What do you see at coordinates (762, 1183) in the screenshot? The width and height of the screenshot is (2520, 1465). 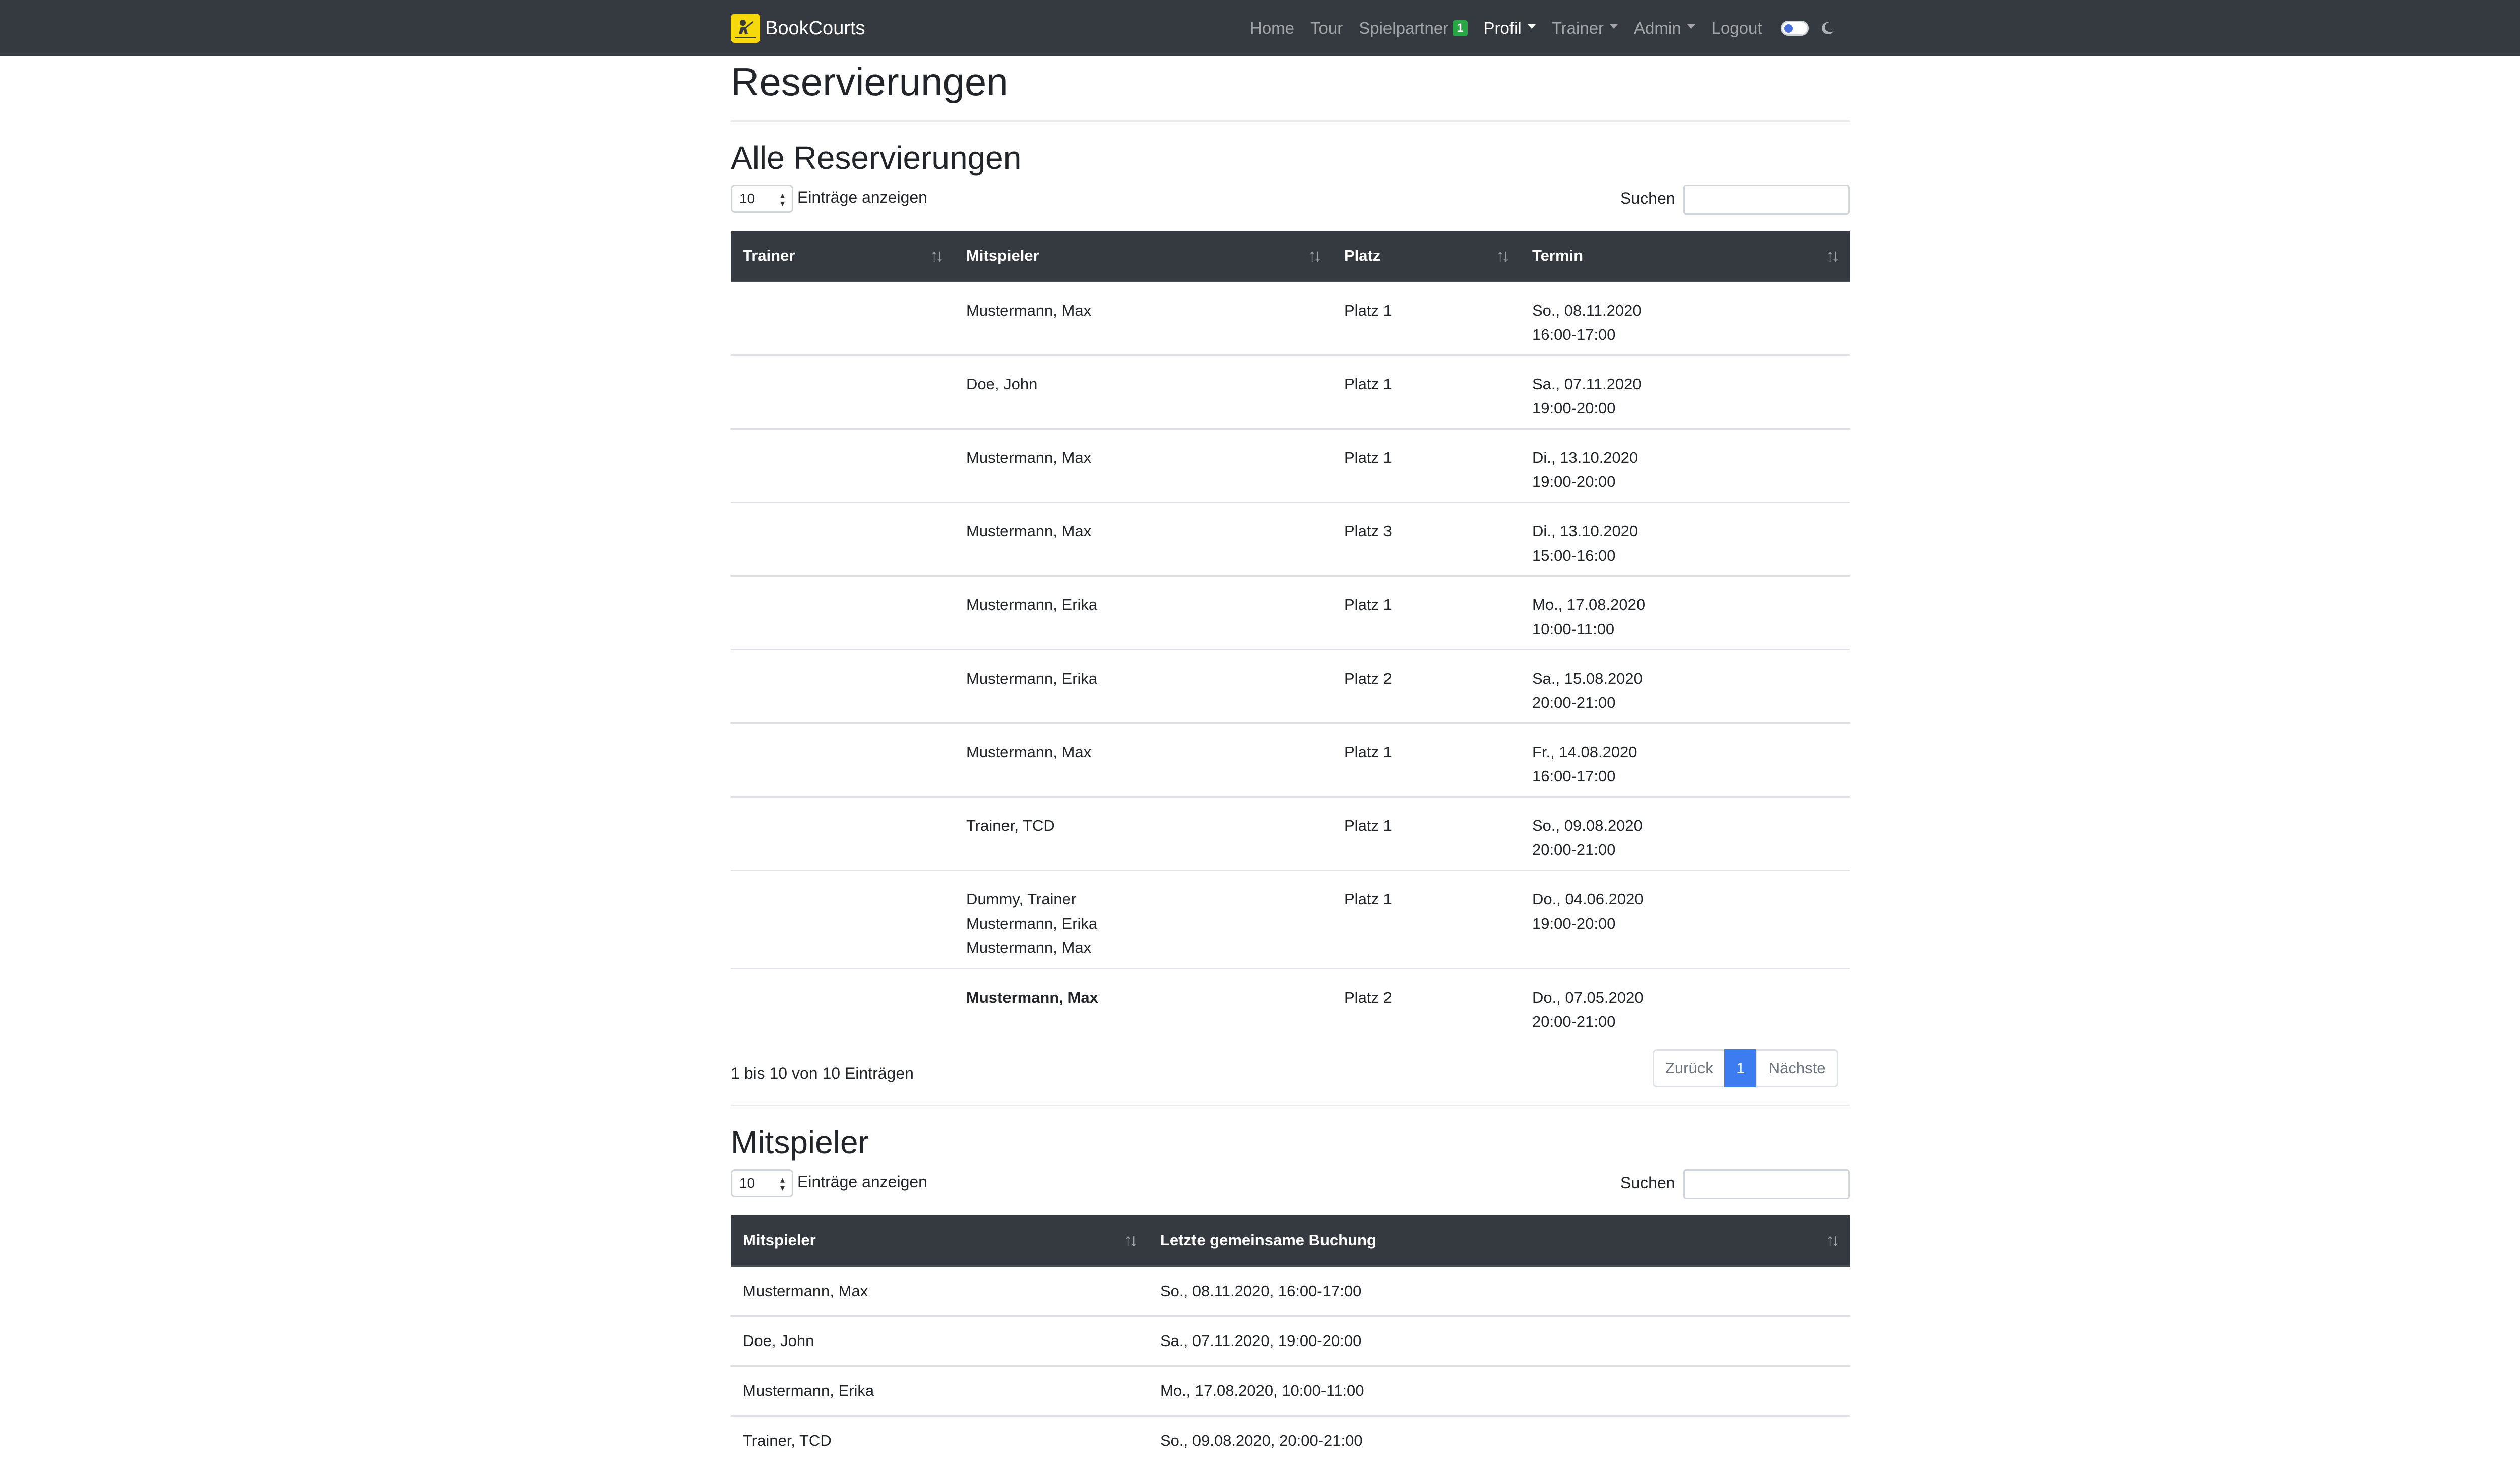 I see `partners-length-select: 10 ▴ ▾` at bounding box center [762, 1183].